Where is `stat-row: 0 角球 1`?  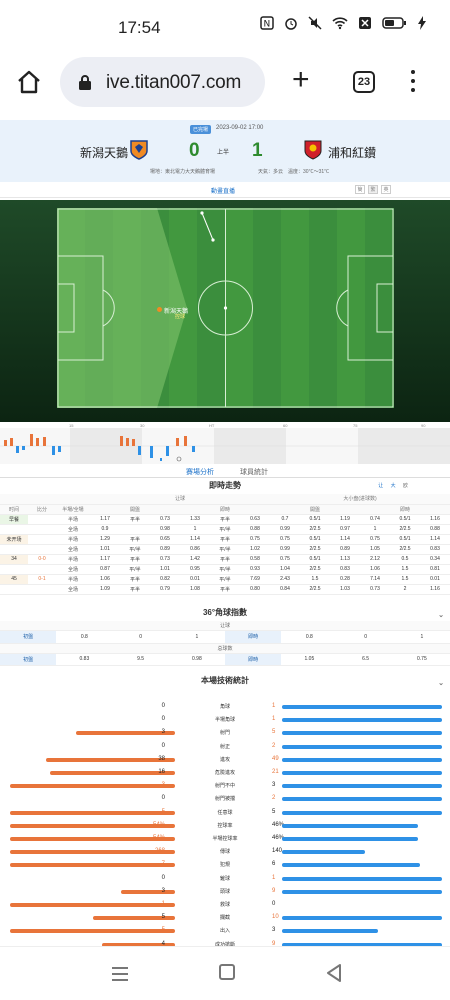 stat-row: 0 角球 1 is located at coordinates (225, 707).